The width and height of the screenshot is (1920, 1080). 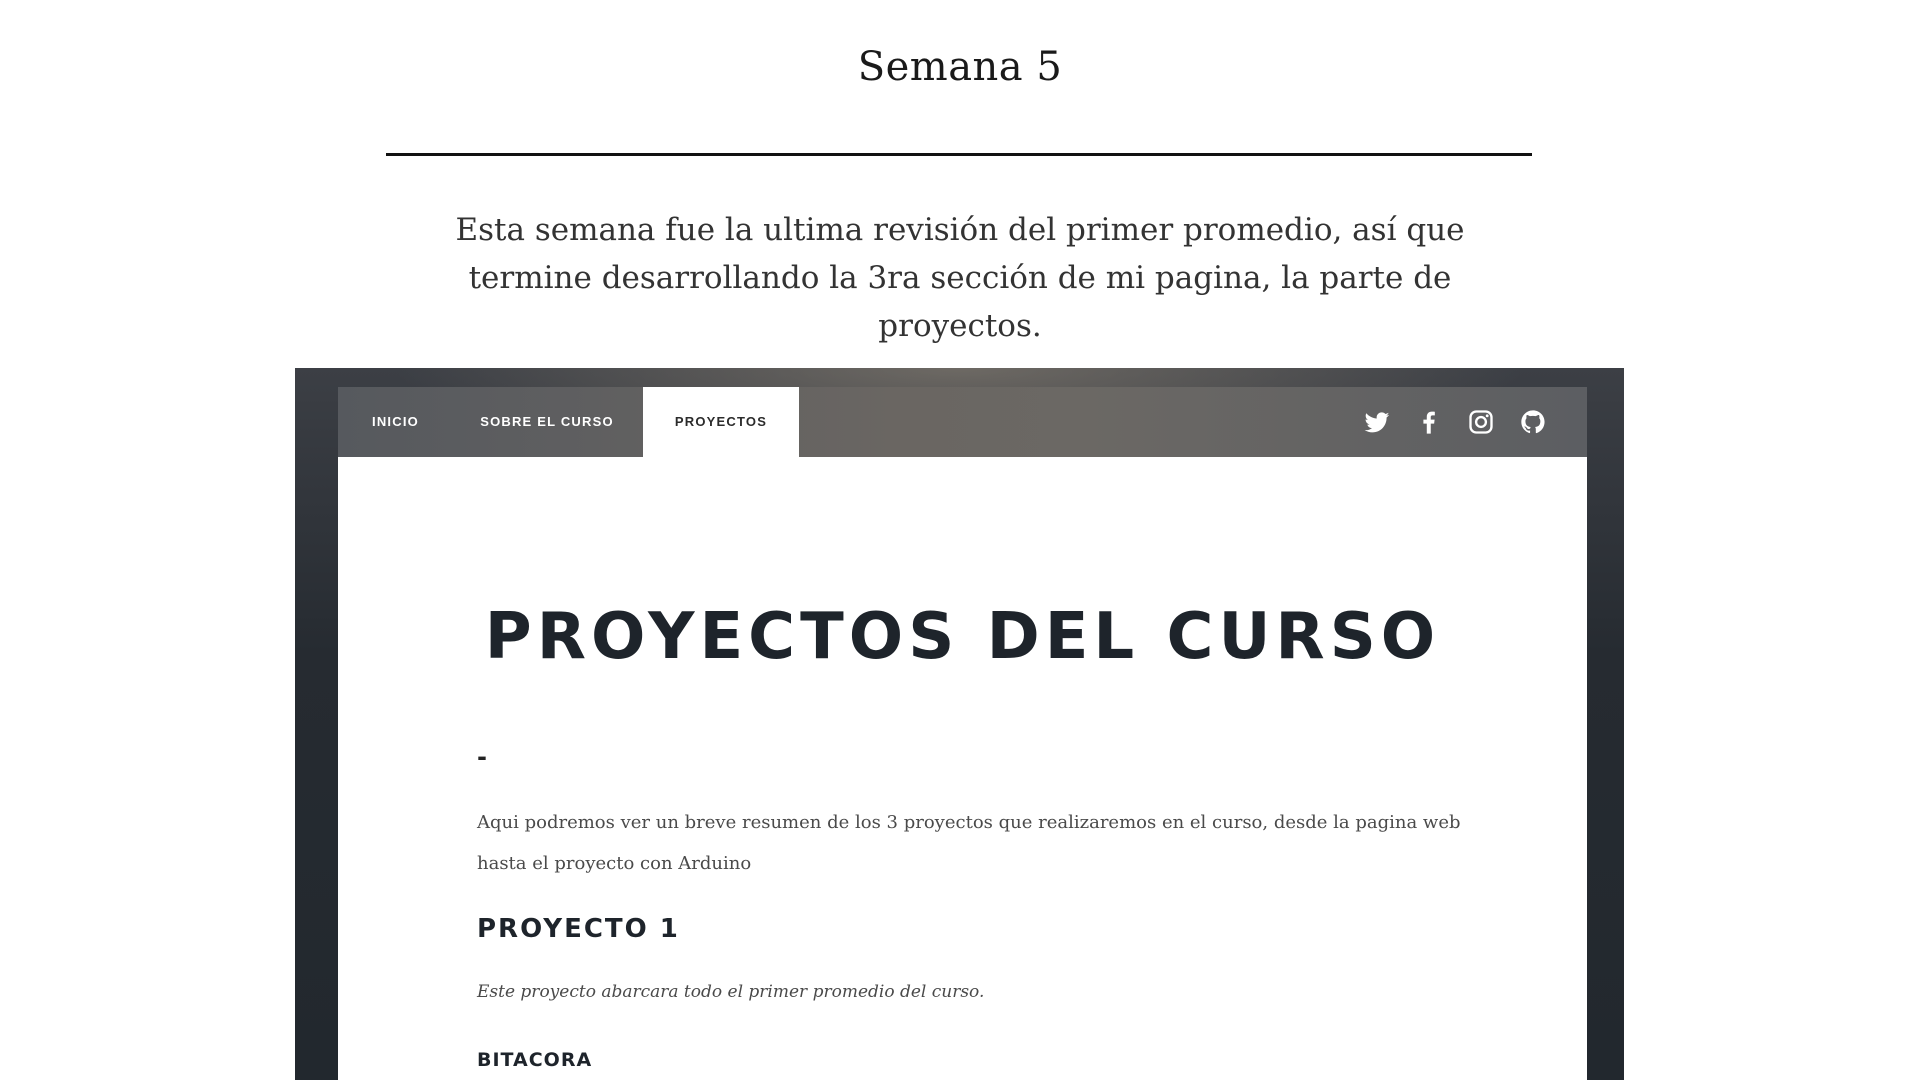 What do you see at coordinates (1429, 422) in the screenshot?
I see `facebook-icon` at bounding box center [1429, 422].